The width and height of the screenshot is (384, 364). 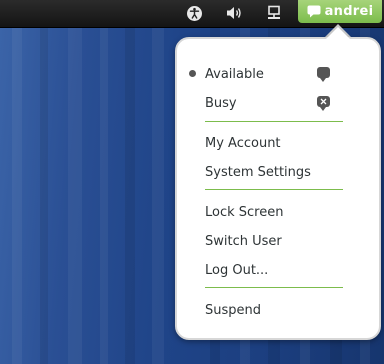 What do you see at coordinates (323, 103) in the screenshot?
I see `busy-status-icon` at bounding box center [323, 103].